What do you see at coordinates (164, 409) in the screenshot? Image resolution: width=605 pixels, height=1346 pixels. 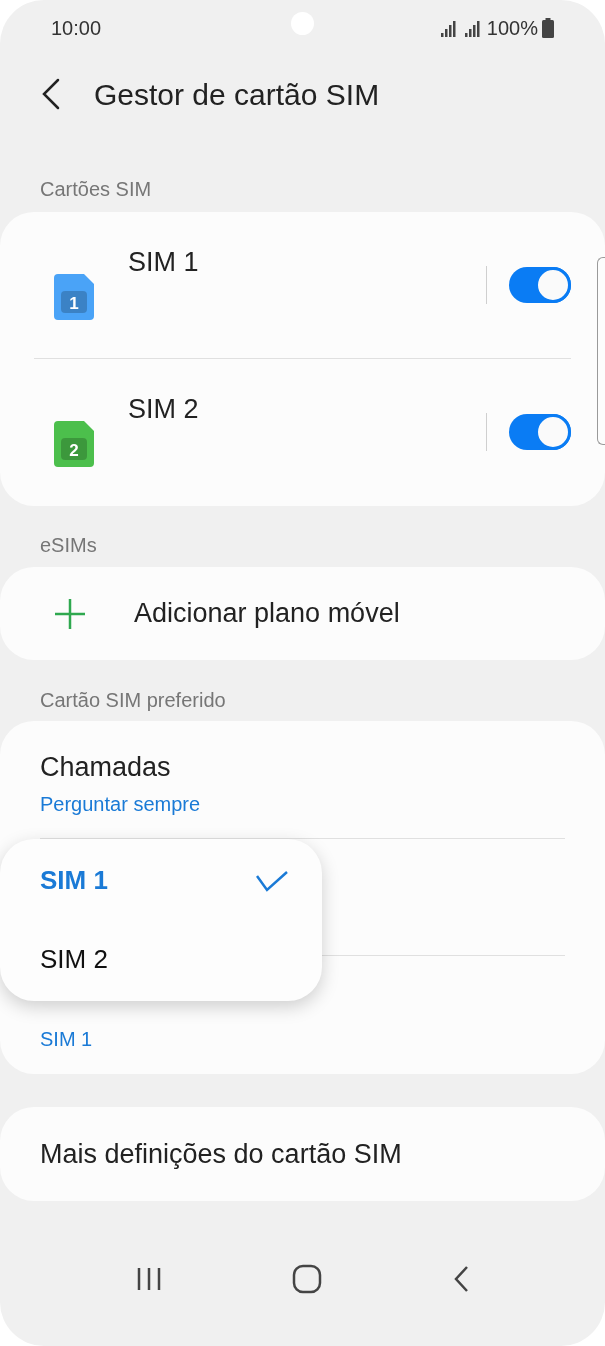 I see `sim-name: SIM 2` at bounding box center [164, 409].